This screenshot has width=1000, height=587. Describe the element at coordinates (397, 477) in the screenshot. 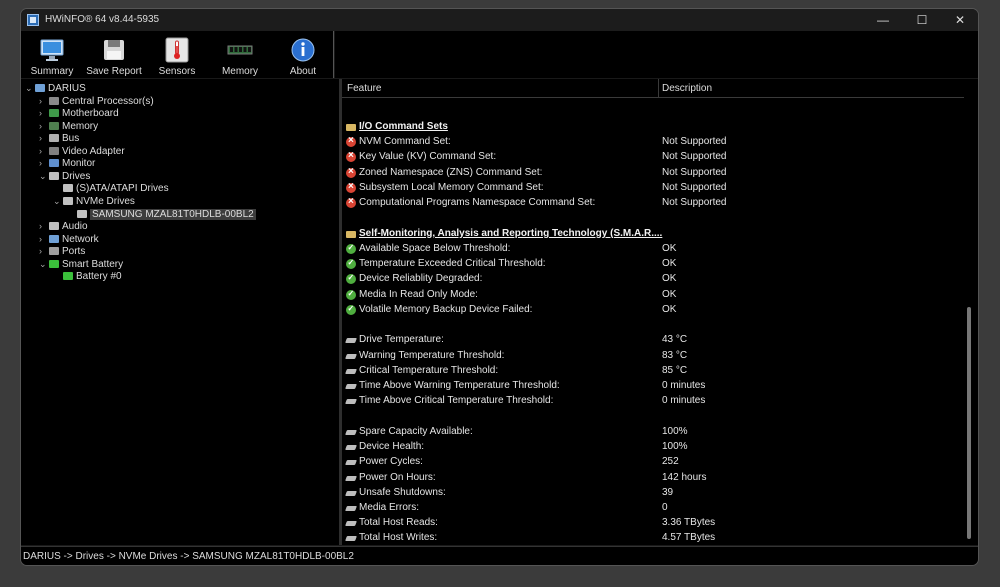

I see `feature-name: Power On Hours:` at that location.